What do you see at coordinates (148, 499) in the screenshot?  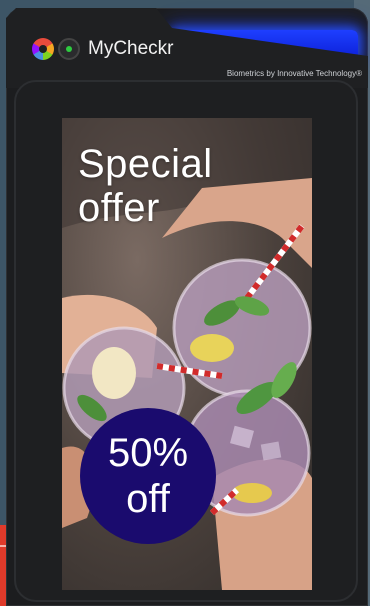 I see `discount-off-label: off` at bounding box center [148, 499].